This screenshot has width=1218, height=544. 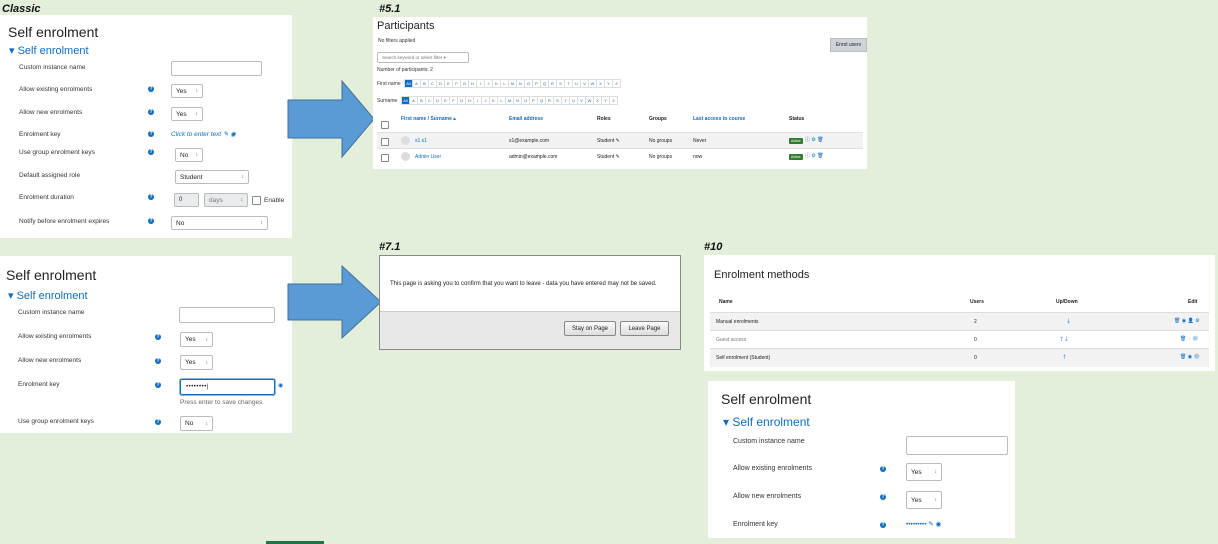 What do you see at coordinates (421, 141) in the screenshot?
I see `participant-name: s1 s1` at bounding box center [421, 141].